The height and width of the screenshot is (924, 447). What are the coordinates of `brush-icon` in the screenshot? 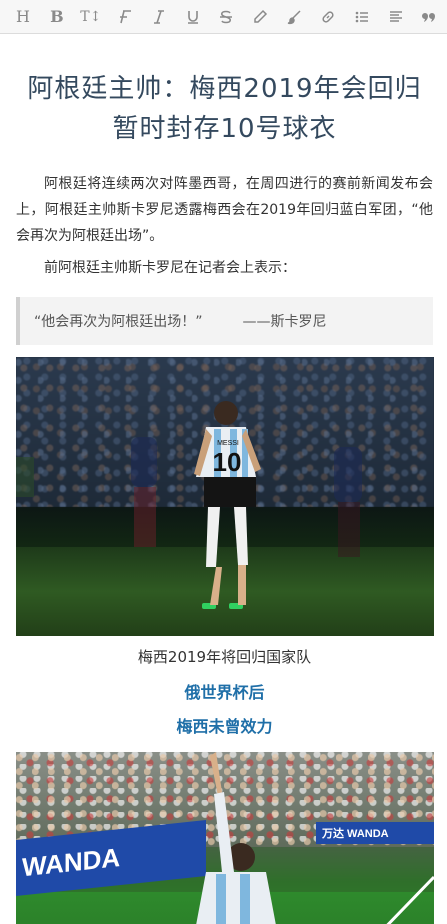 It's located at (294, 16).